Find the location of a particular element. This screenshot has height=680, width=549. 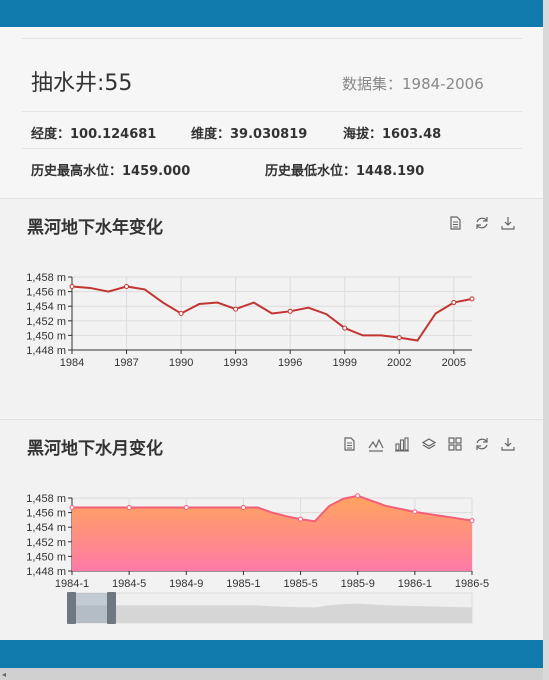

latitude-value: 维度：39.030819 is located at coordinates (249, 134).